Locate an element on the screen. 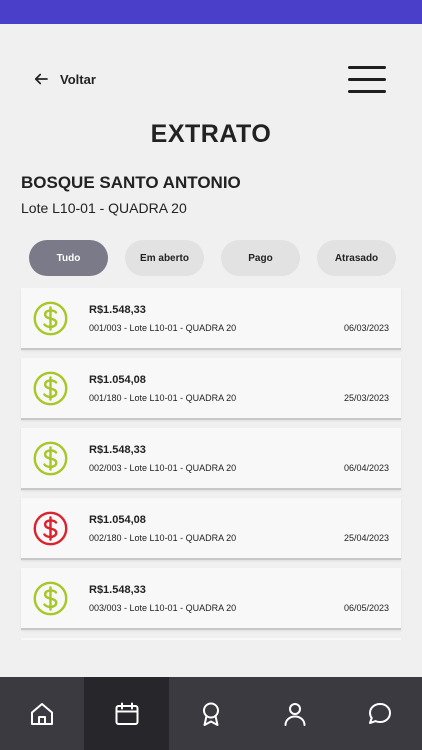 The image size is (422, 750). transaction-description: 003/003 - Lote L10-01 - QUADRA 20 is located at coordinates (163, 608).